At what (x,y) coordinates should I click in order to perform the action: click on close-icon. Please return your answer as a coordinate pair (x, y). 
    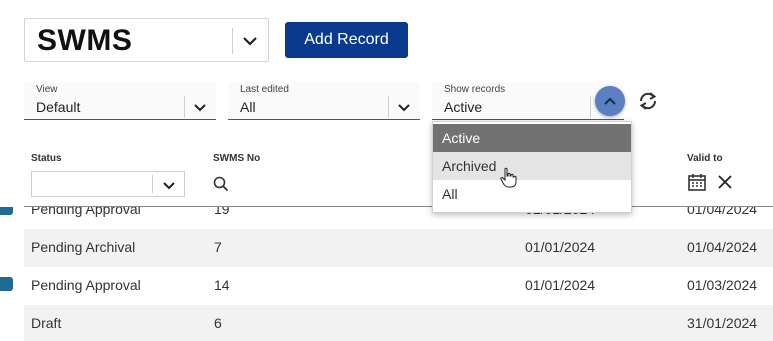
    Looking at the image, I should click on (725, 182).